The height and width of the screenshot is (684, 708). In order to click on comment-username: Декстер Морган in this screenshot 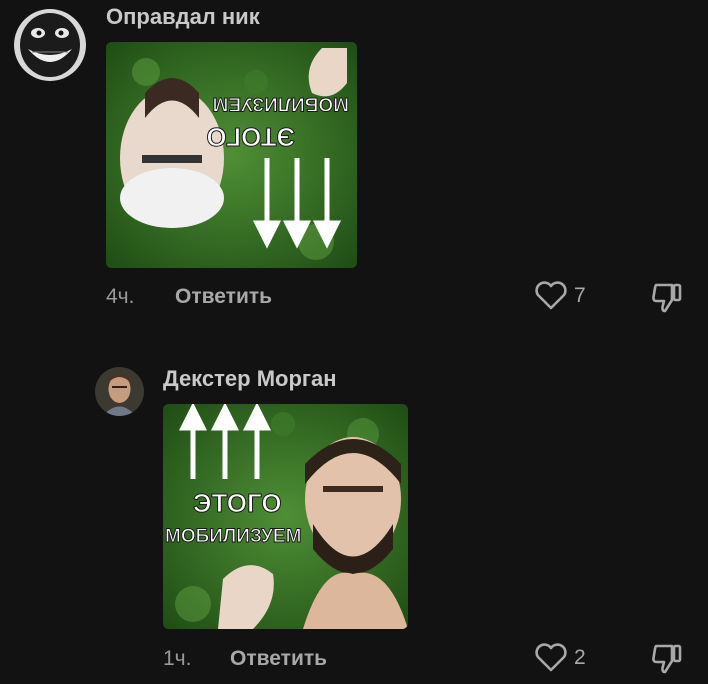, I will do `click(250, 379)`.